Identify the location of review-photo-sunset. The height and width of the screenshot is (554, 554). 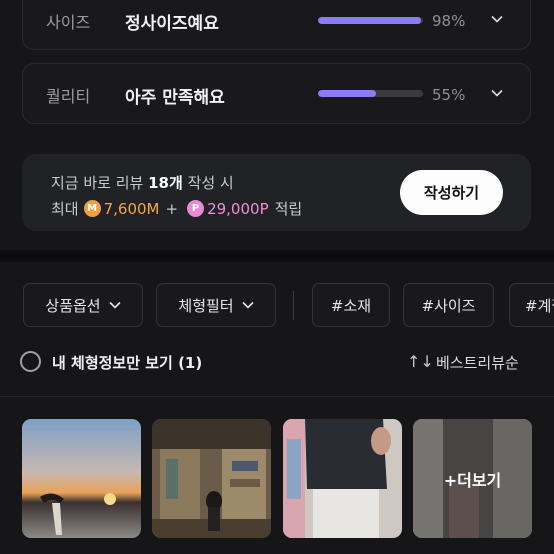
(81, 478).